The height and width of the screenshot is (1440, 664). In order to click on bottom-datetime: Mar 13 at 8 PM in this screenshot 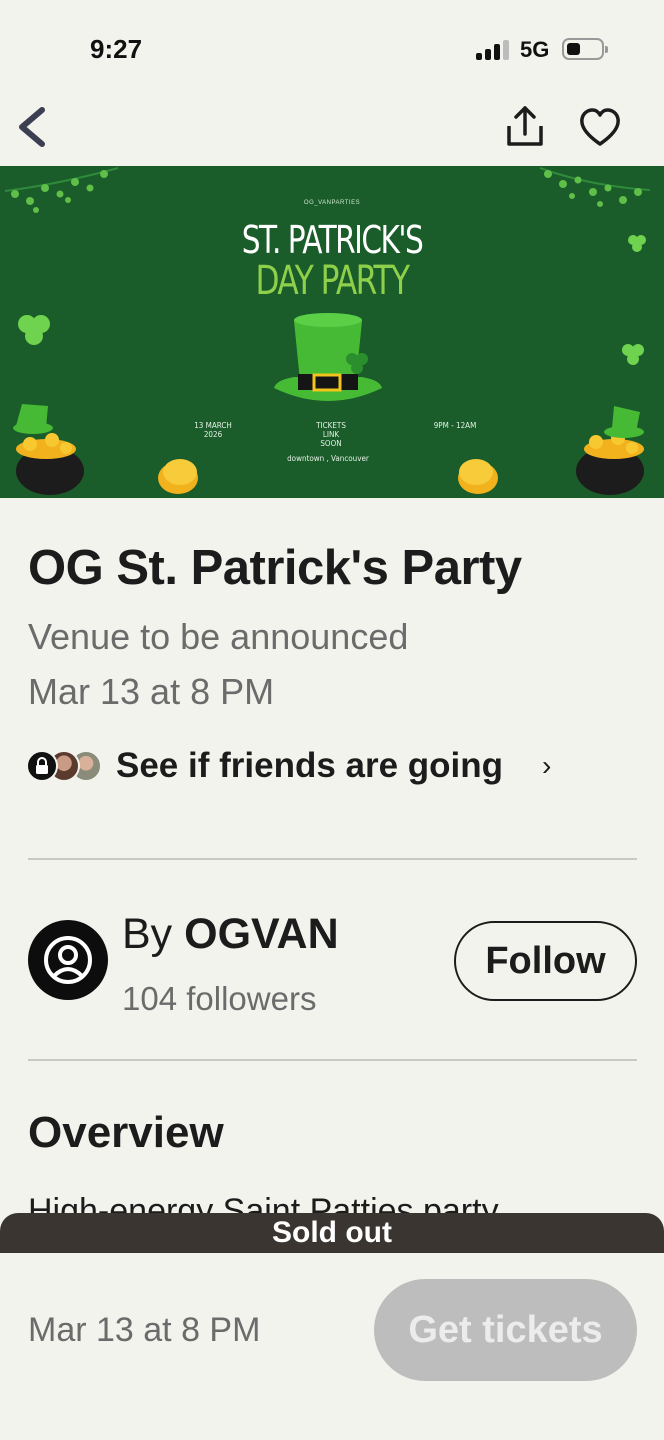, I will do `click(144, 1330)`.